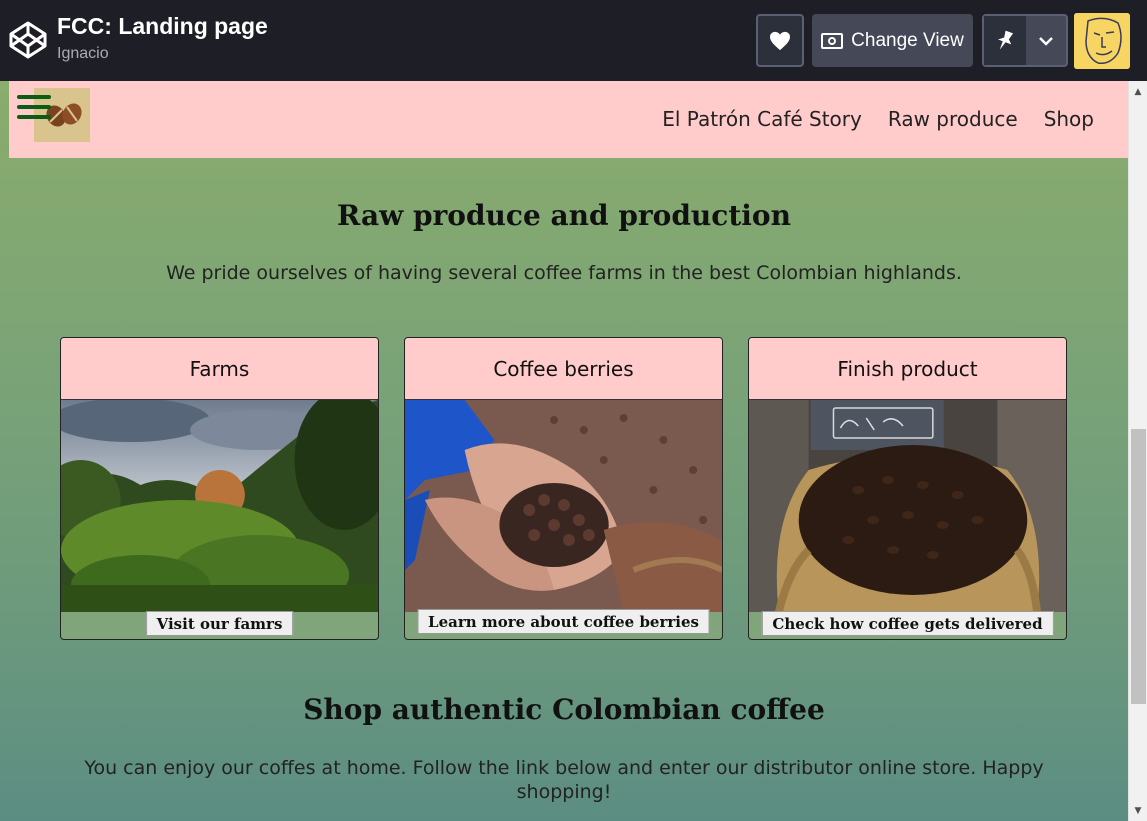 This screenshot has height=821, width=1147. What do you see at coordinates (878, 119) in the screenshot?
I see `nav-links: El Patrón Café Story Raw produce Shop` at bounding box center [878, 119].